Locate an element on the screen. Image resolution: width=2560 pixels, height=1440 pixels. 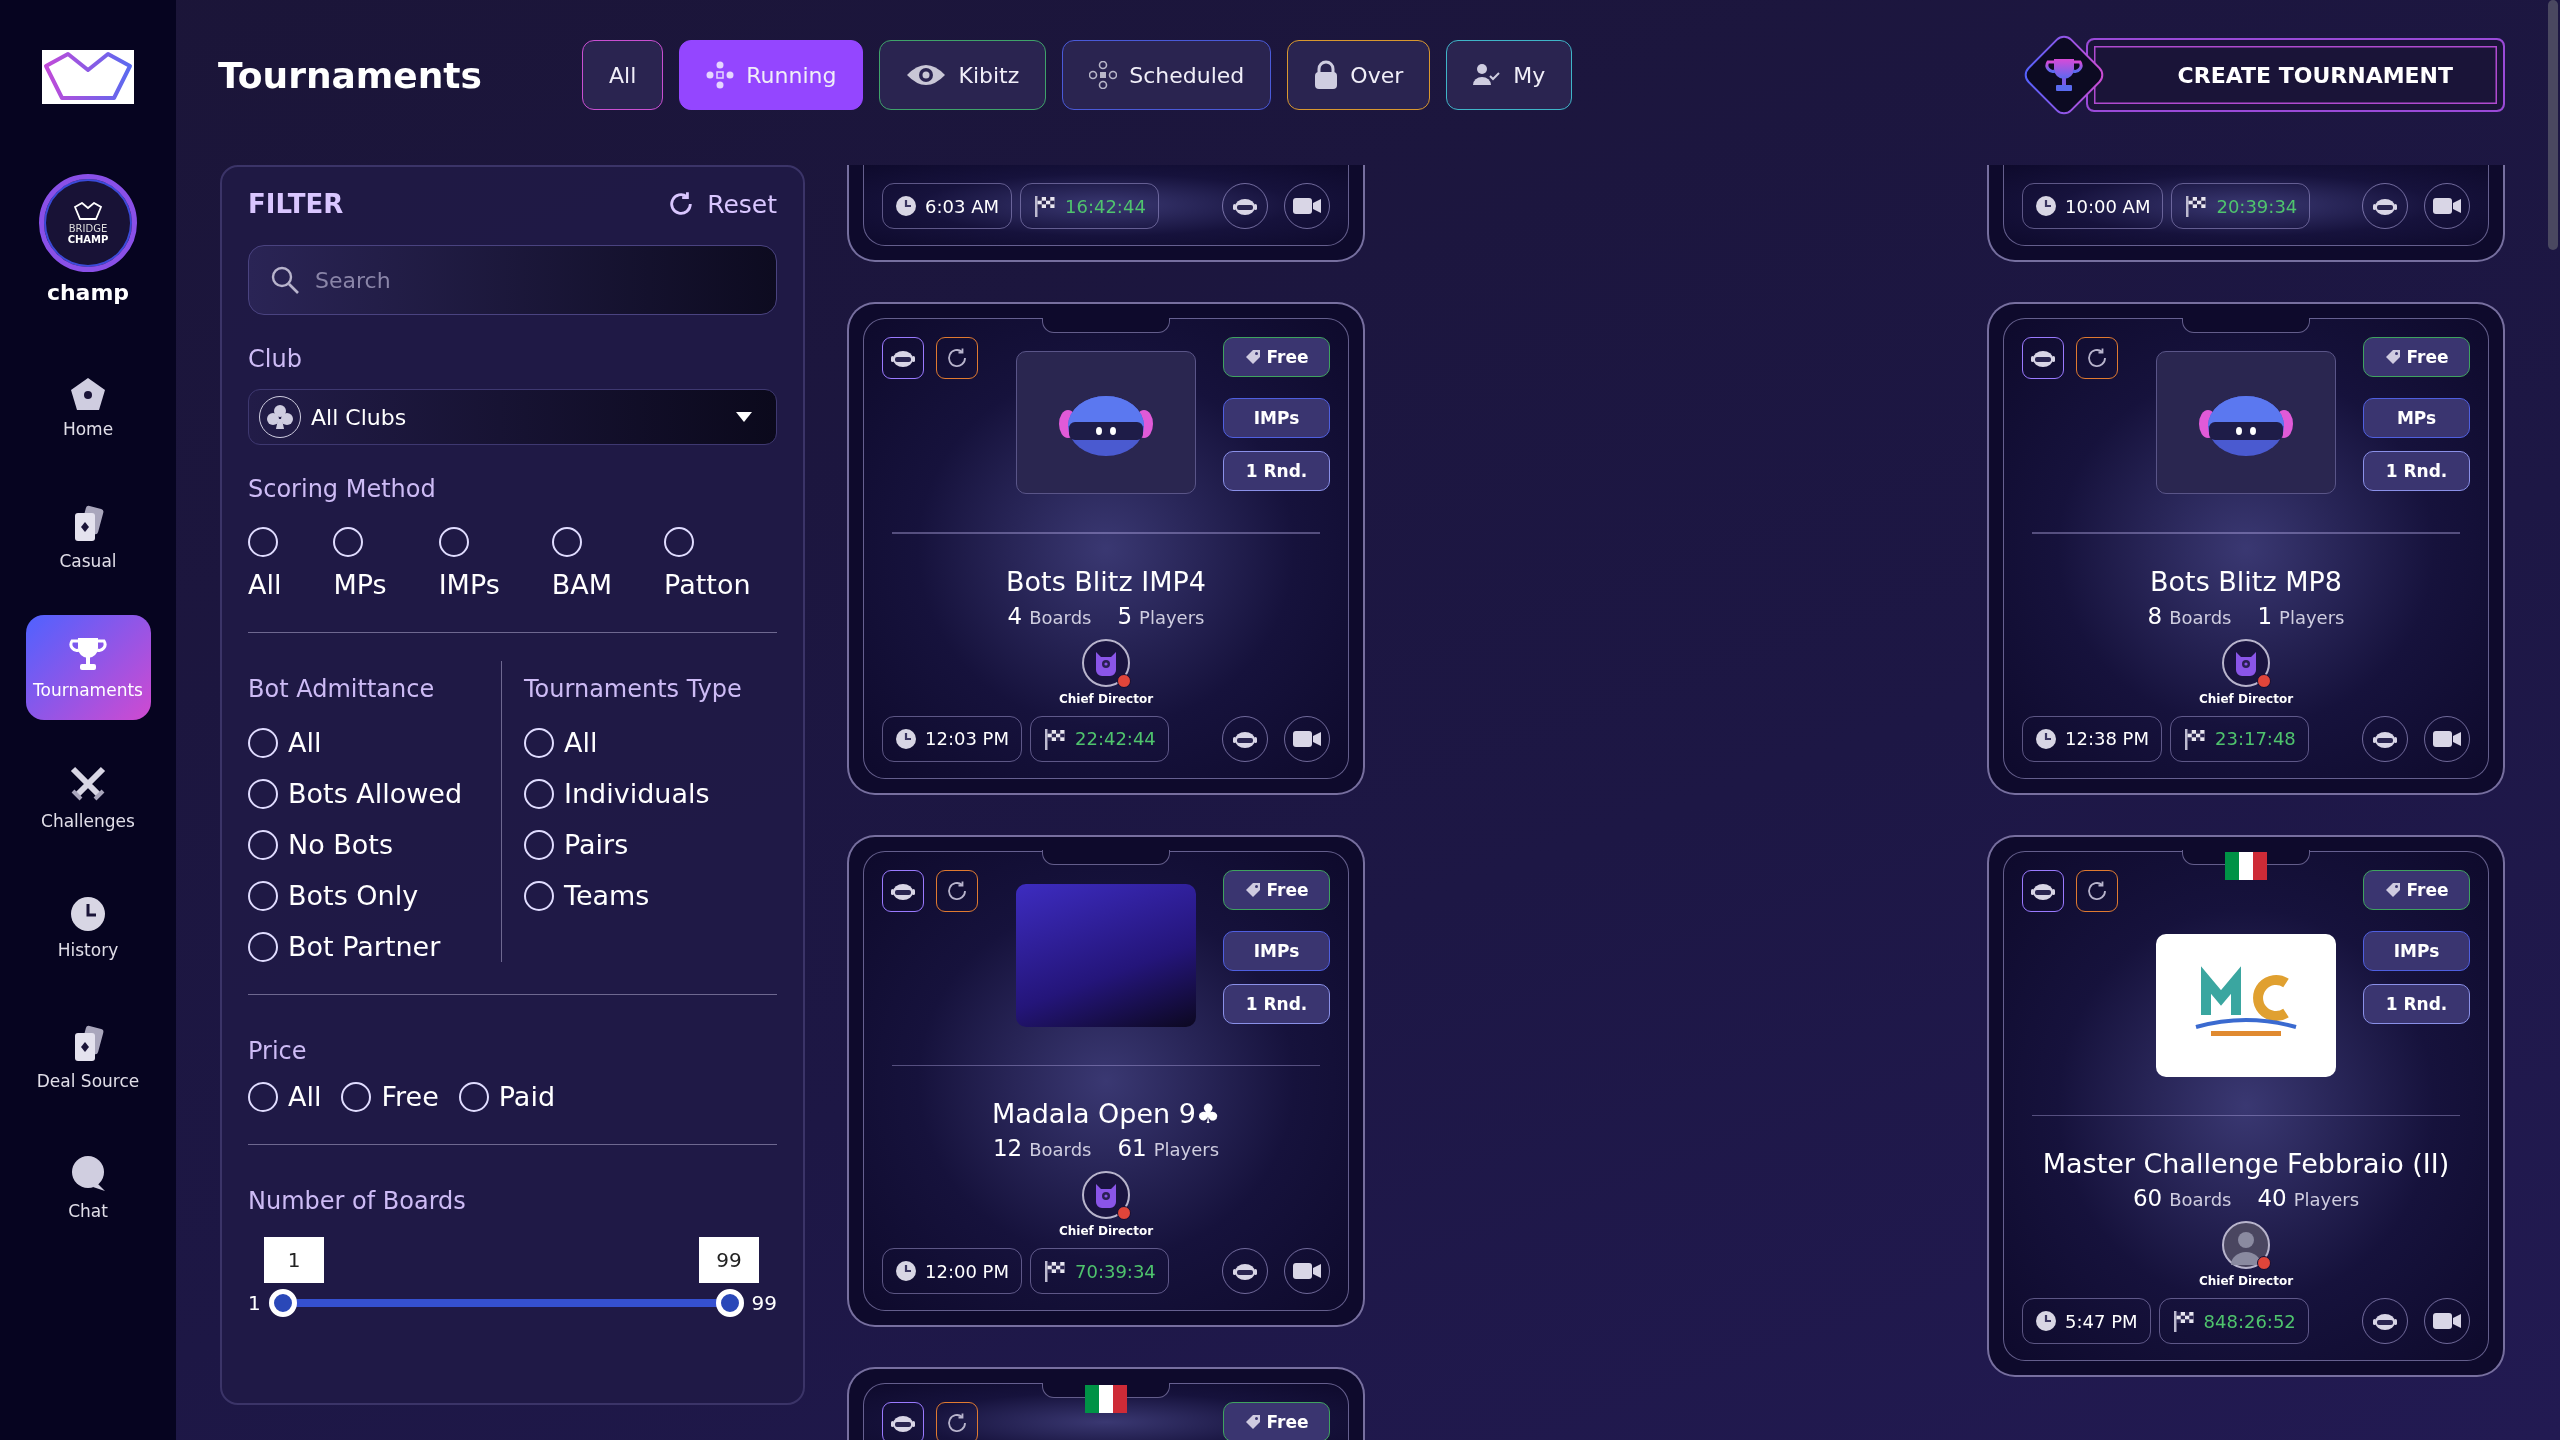
slider-min-label: 1 is located at coordinates (254, 1303).